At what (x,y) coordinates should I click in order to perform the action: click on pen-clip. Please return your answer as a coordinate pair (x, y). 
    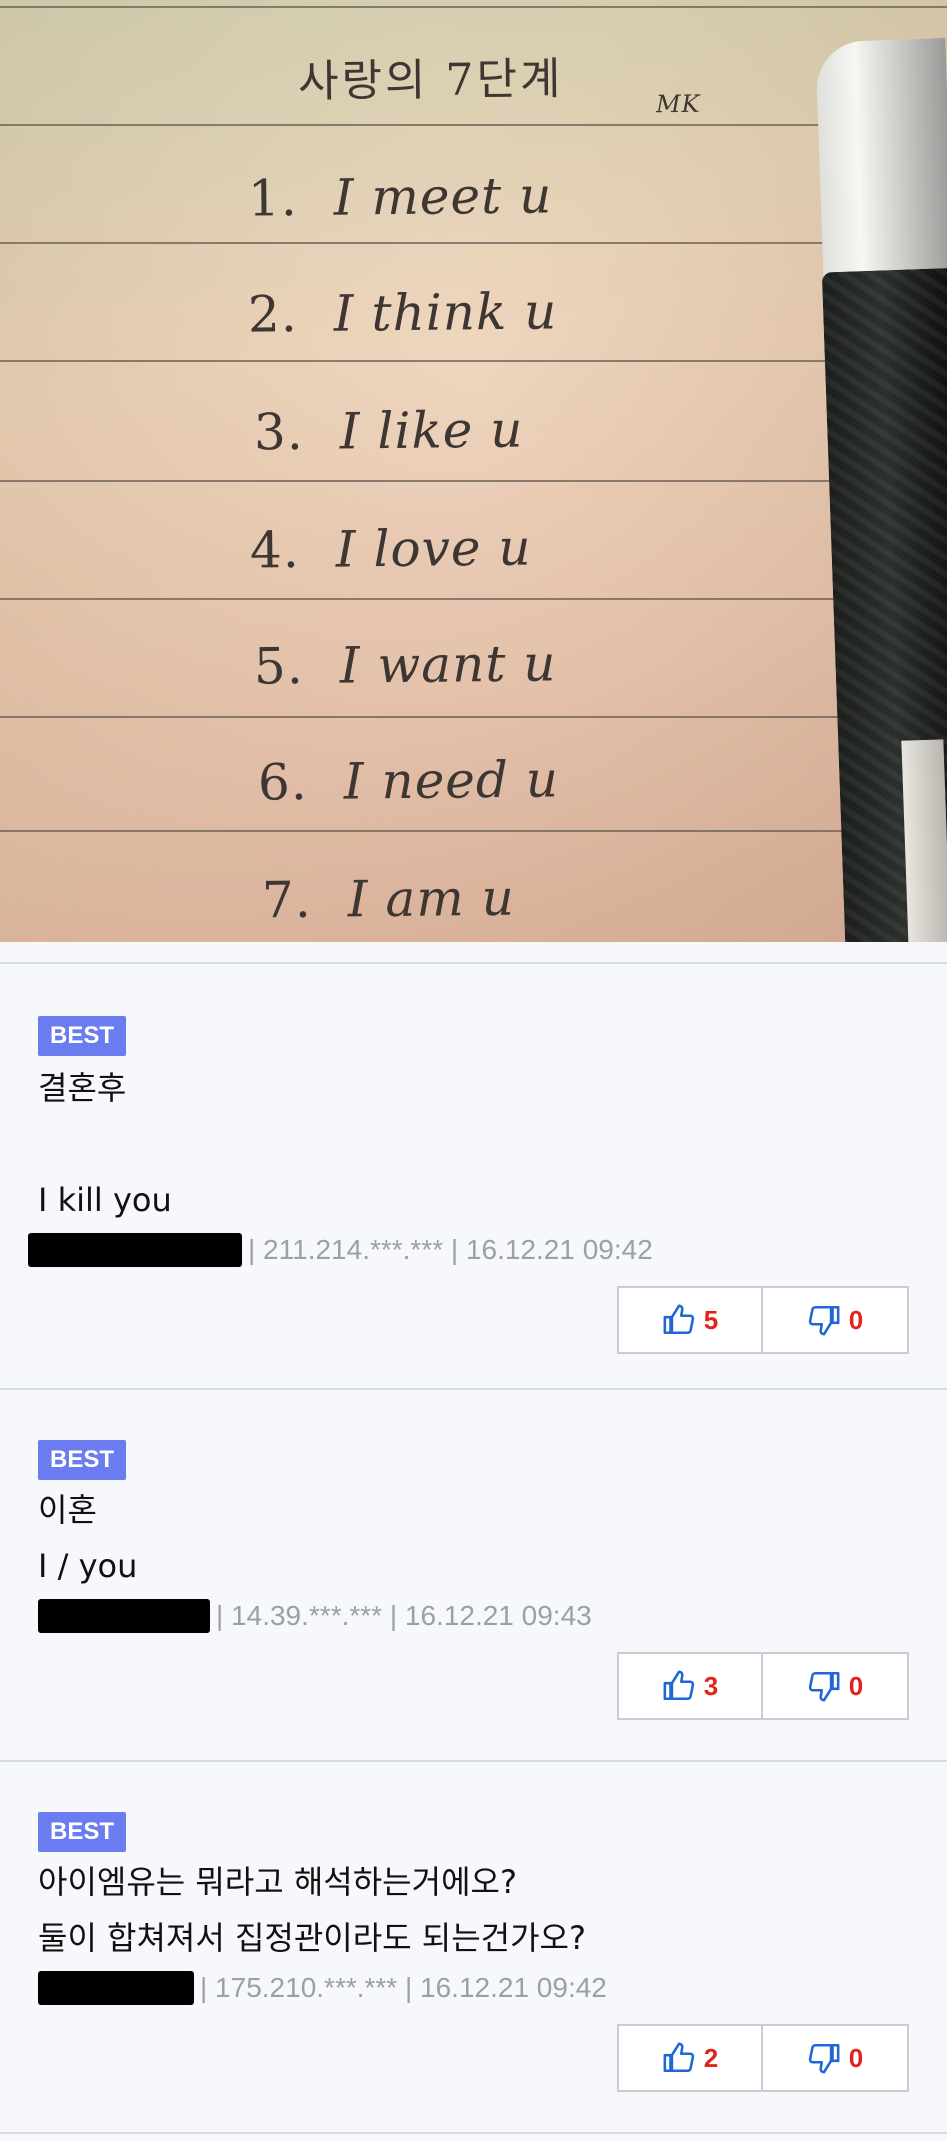
    Looking at the image, I should click on (924, 840).